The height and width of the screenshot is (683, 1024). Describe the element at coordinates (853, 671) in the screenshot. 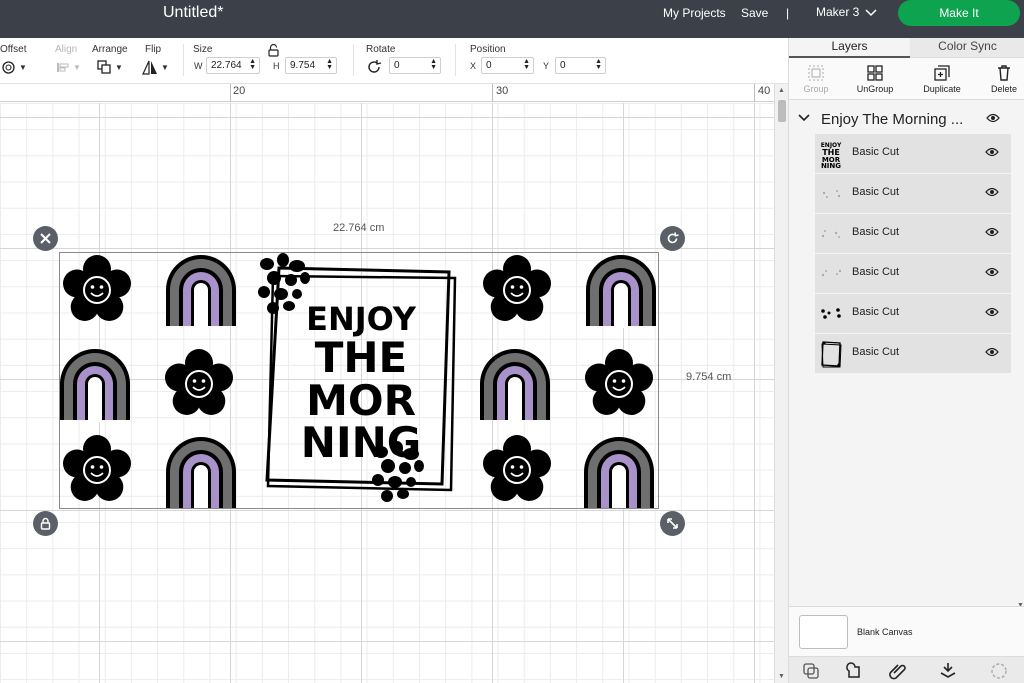

I see `combine-icon` at that location.